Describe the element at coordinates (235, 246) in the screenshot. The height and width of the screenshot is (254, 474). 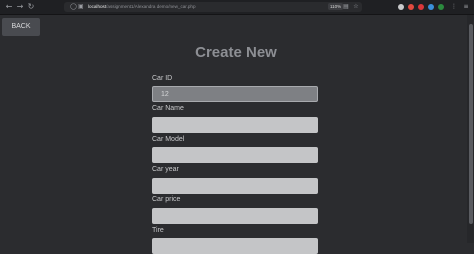
I see `tire-input` at that location.